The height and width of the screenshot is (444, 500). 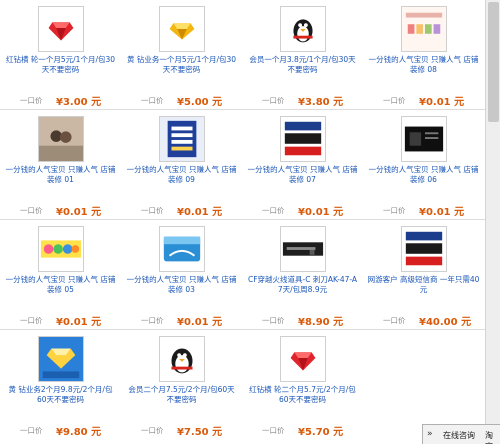 What do you see at coordinates (181, 398) in the screenshot?
I see `product-title: 会员二个月7.5元/2个月/包60天不要密码` at bounding box center [181, 398].